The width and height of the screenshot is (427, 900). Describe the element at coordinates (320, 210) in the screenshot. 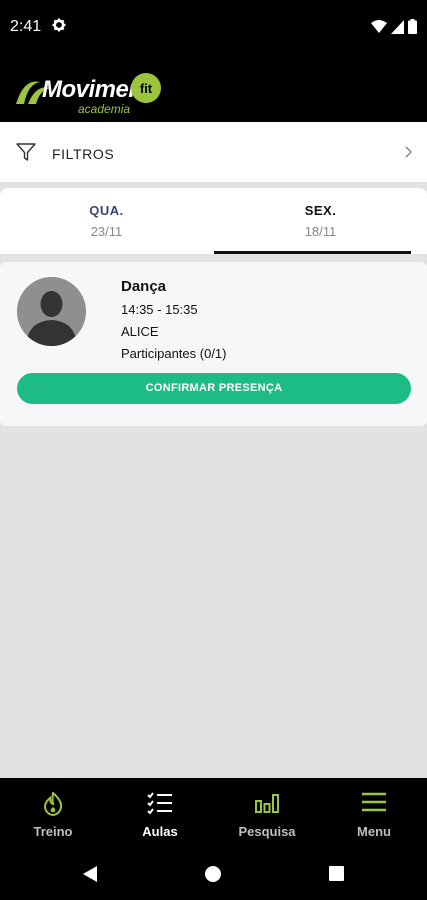

I see `tab-day-label: SEX.` at that location.